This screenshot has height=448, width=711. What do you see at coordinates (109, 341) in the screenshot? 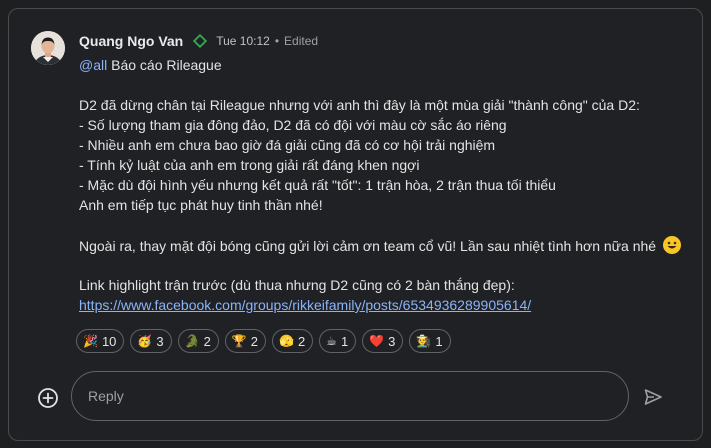
I see `reaction-count: 10` at bounding box center [109, 341].